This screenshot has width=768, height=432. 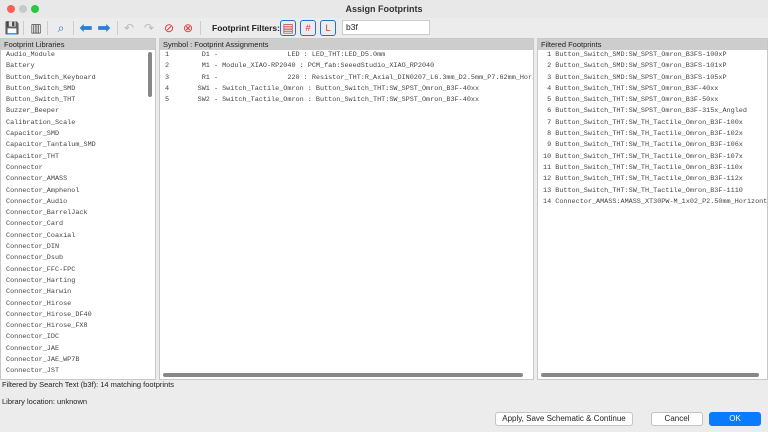 I want to click on window-title: Assign Footprints, so click(x=384, y=9).